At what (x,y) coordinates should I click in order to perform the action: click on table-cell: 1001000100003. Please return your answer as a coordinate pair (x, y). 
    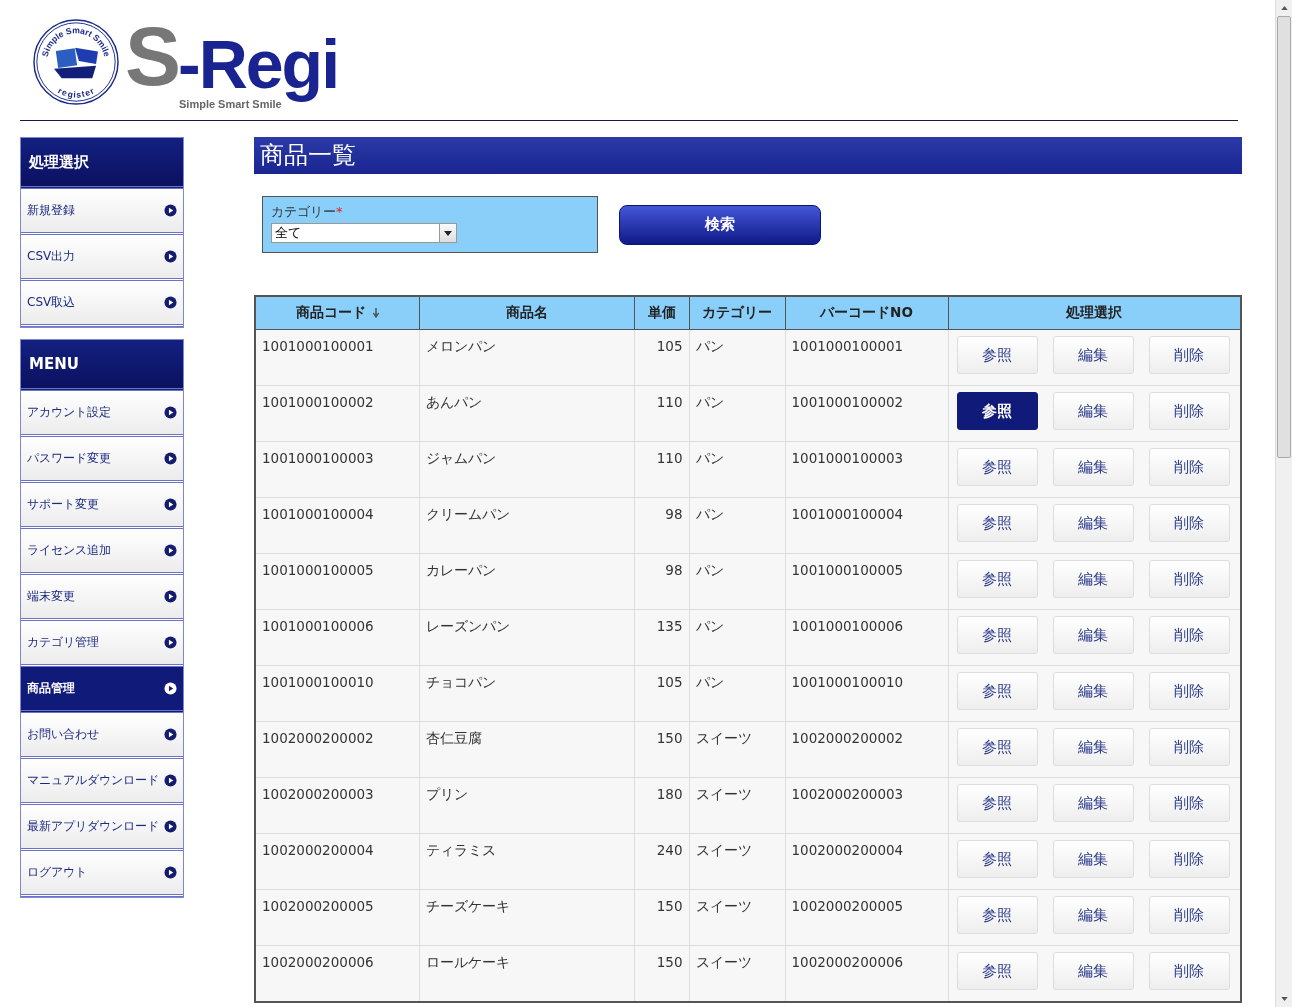
    Looking at the image, I should click on (337, 469).